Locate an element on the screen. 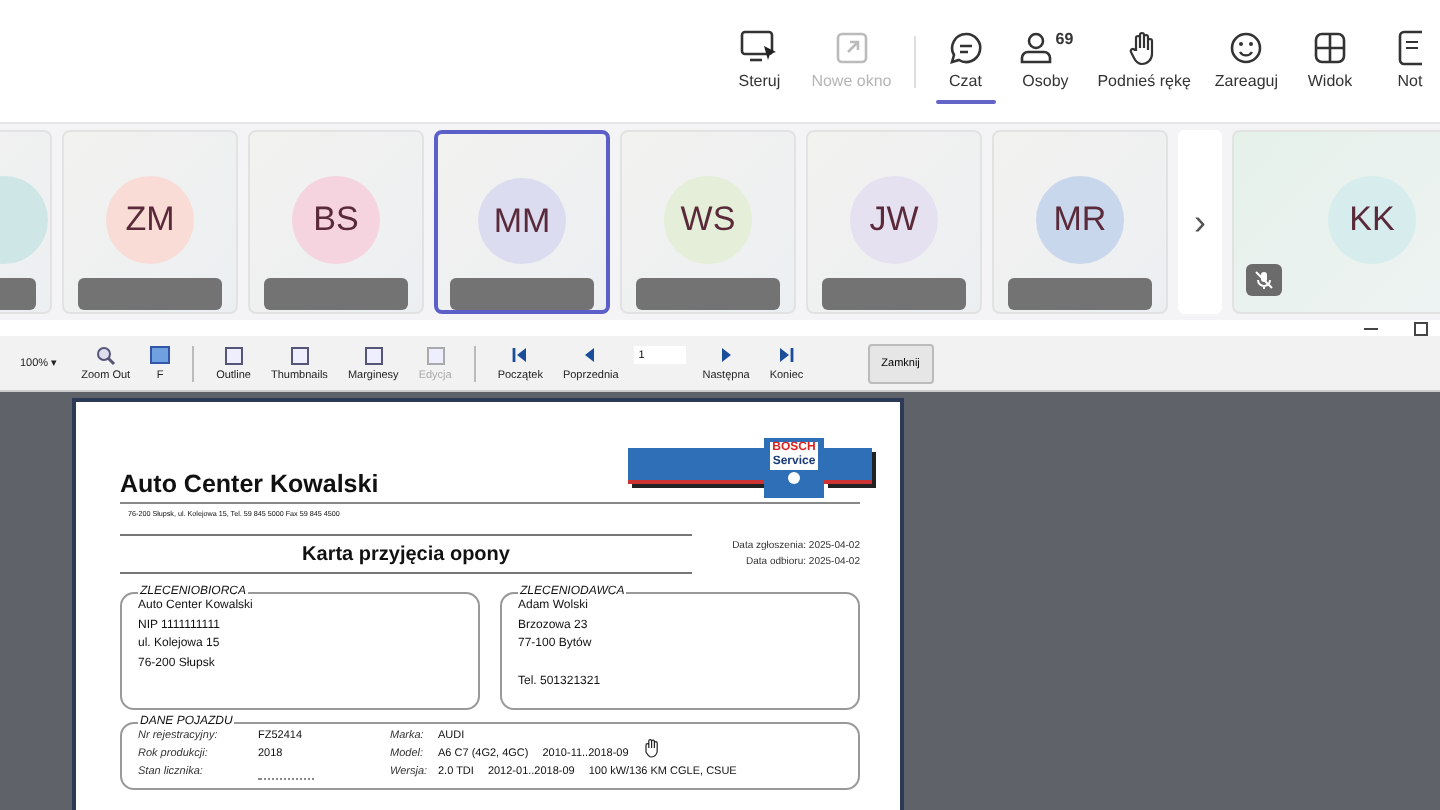  smiley-icon is located at coordinates (1246, 48).